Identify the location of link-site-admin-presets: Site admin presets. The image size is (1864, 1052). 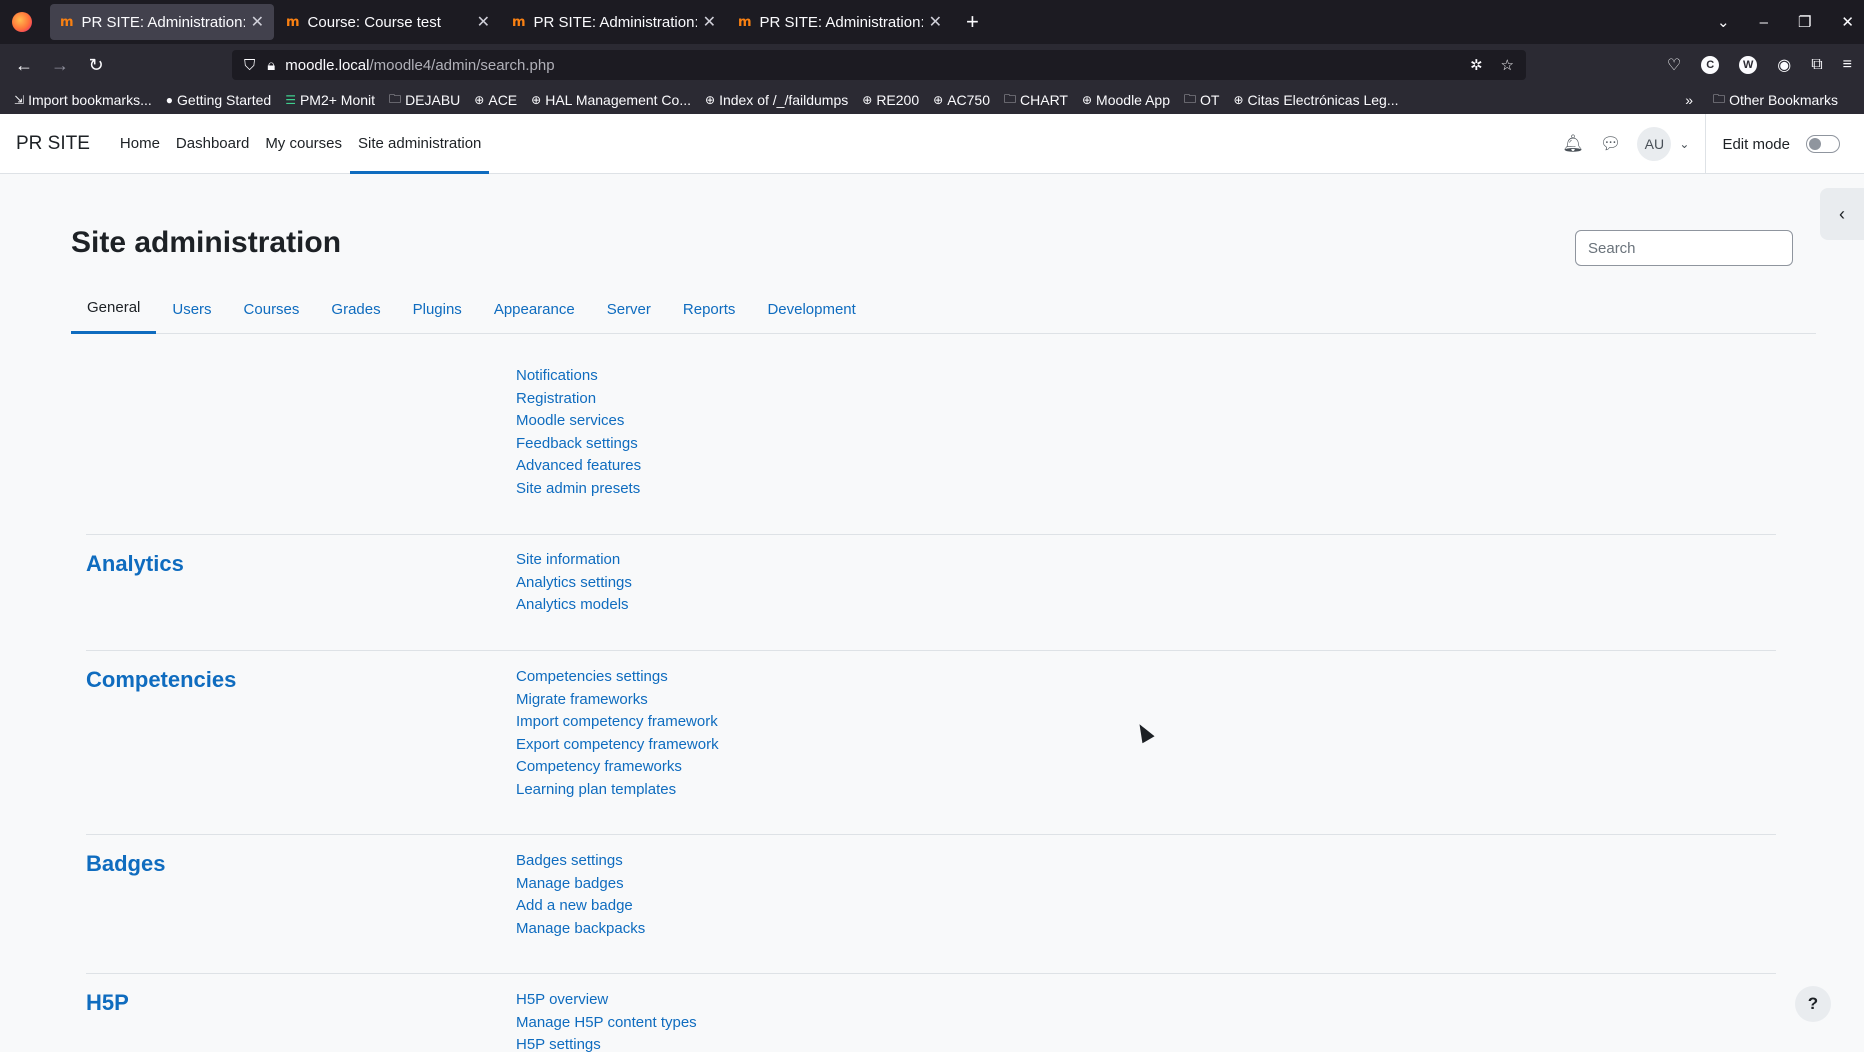
(578, 489).